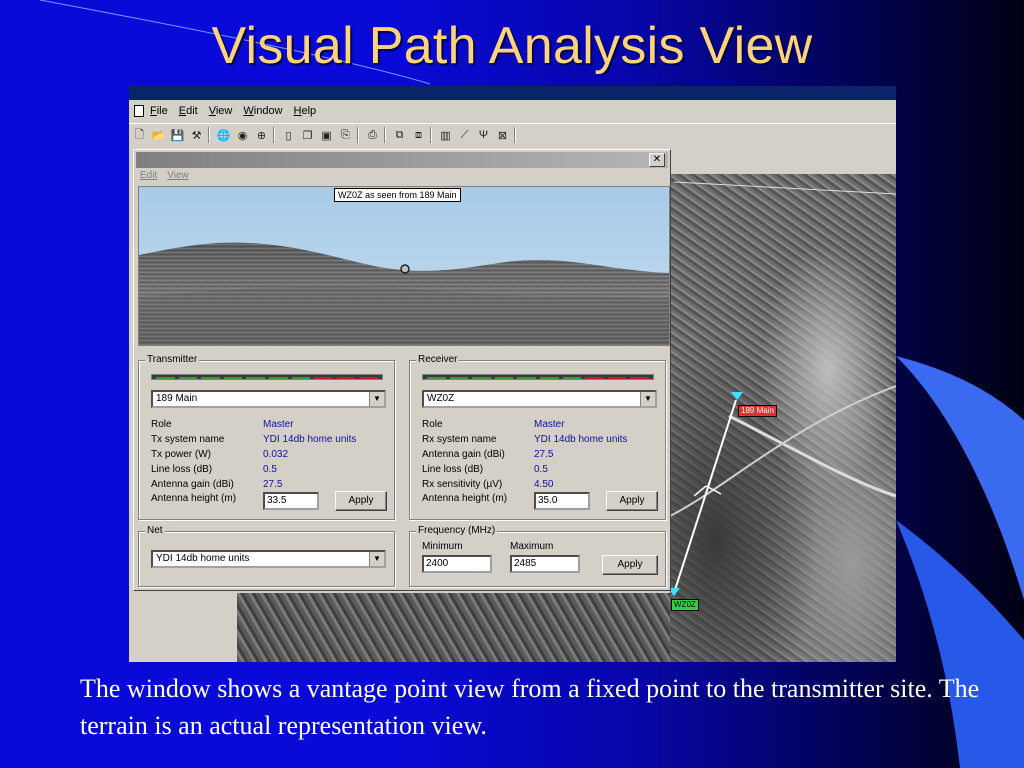 The image size is (1024, 768). What do you see at coordinates (223, 135) in the screenshot?
I see `globe-icon: 🌐` at bounding box center [223, 135].